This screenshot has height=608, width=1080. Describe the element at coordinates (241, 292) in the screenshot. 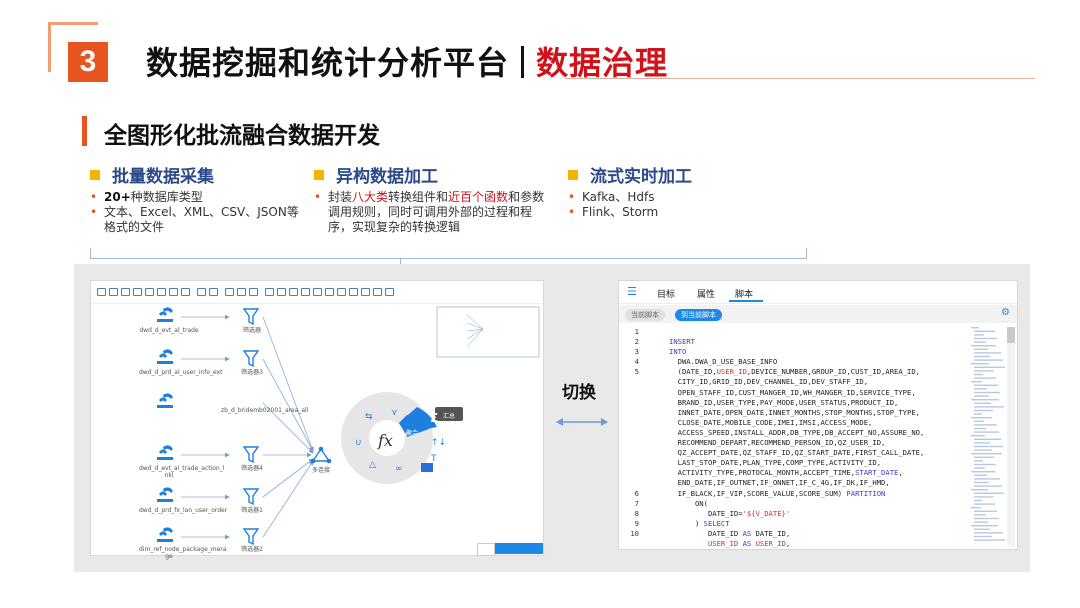

I see `toolbar-line-icon` at that location.